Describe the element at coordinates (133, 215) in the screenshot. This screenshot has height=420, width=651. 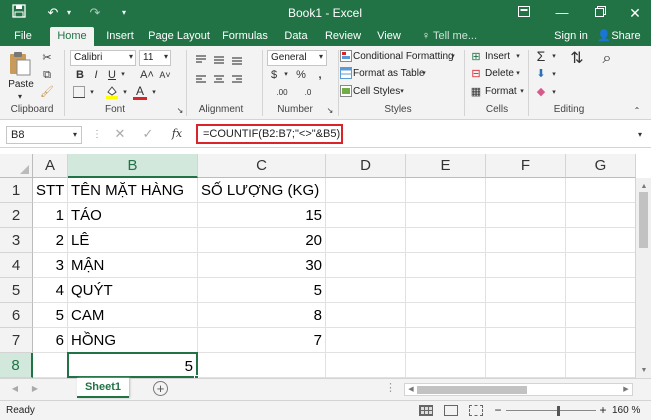
I see `cell-b2: TÁO` at that location.